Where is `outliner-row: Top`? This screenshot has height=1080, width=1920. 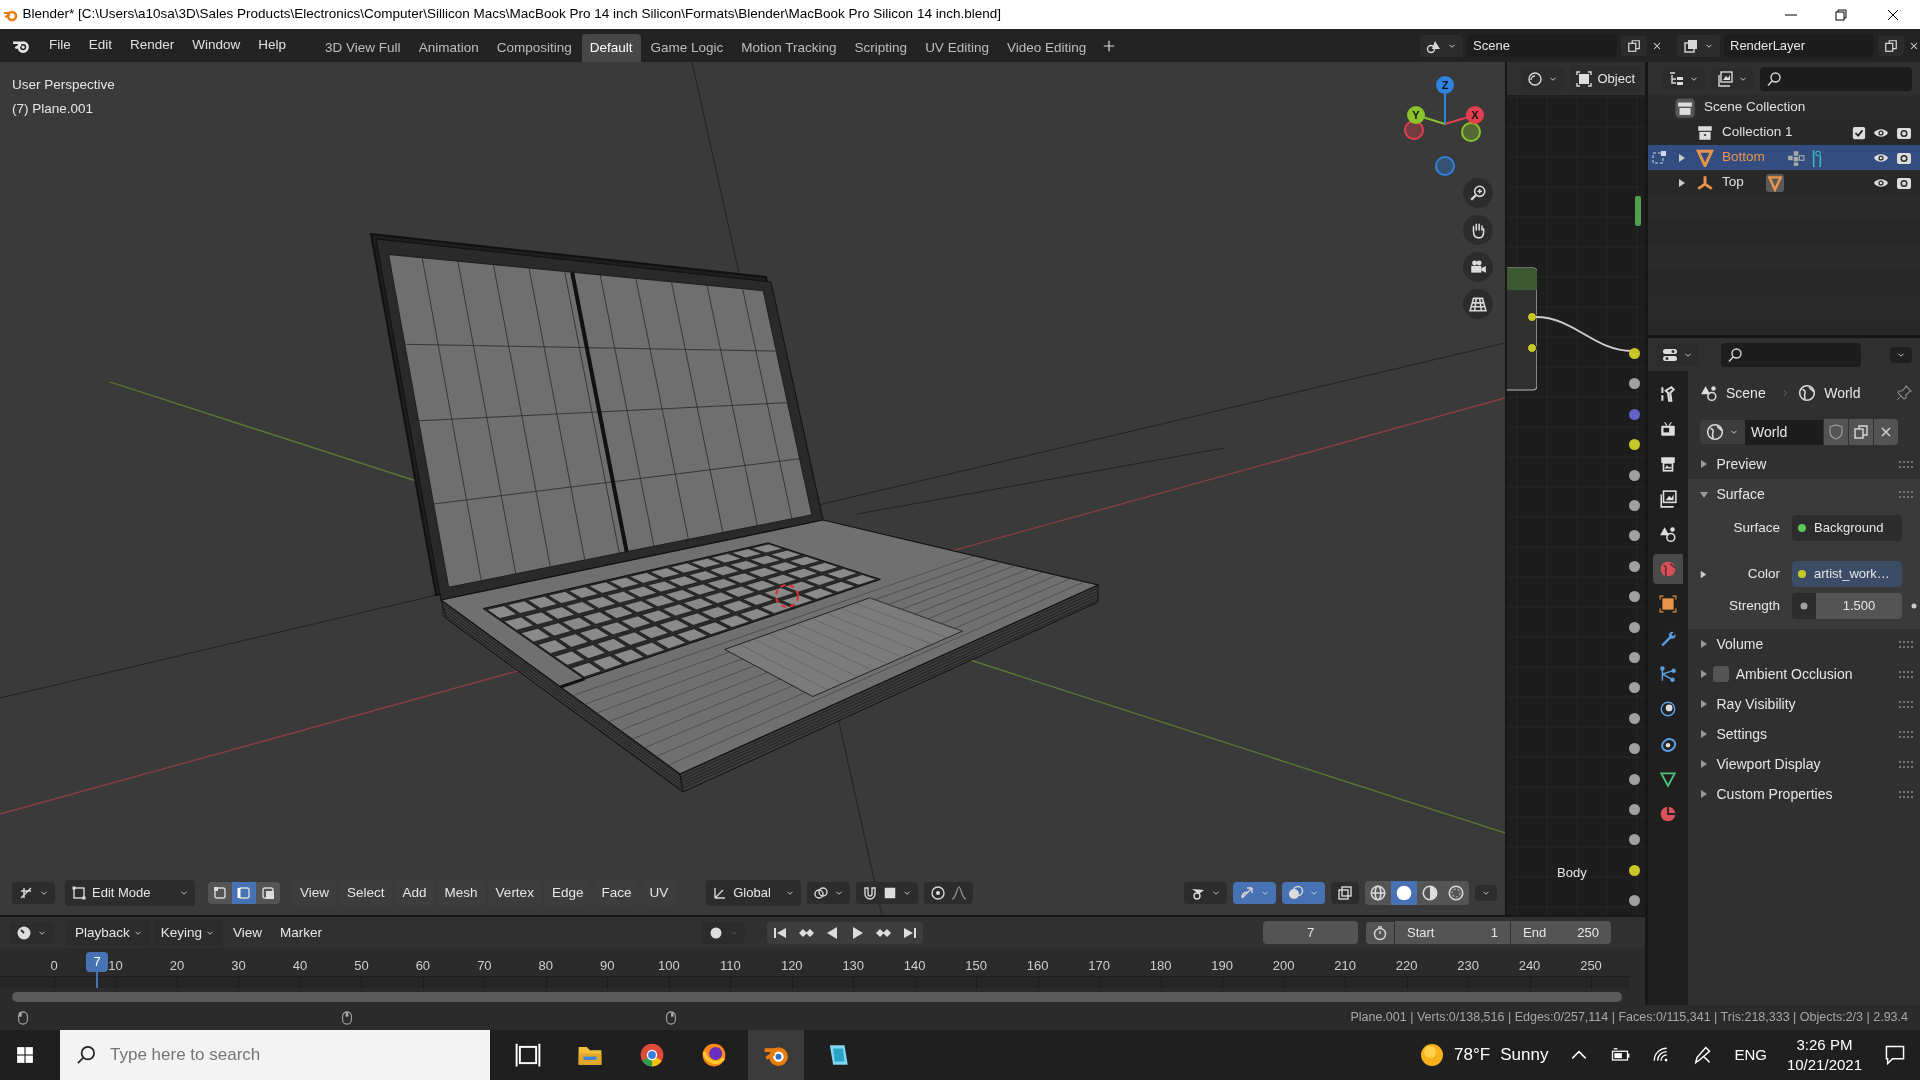 outliner-row: Top is located at coordinates (1784, 182).